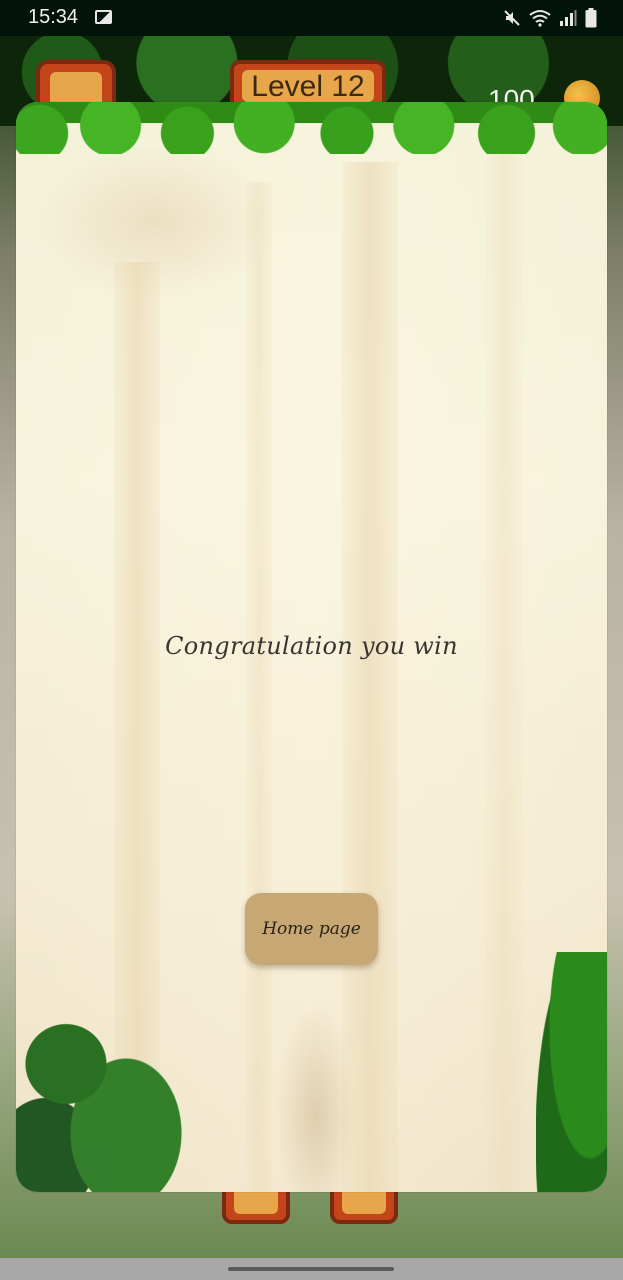 The width and height of the screenshot is (623, 1280). I want to click on home-page-button: Home page, so click(311, 929).